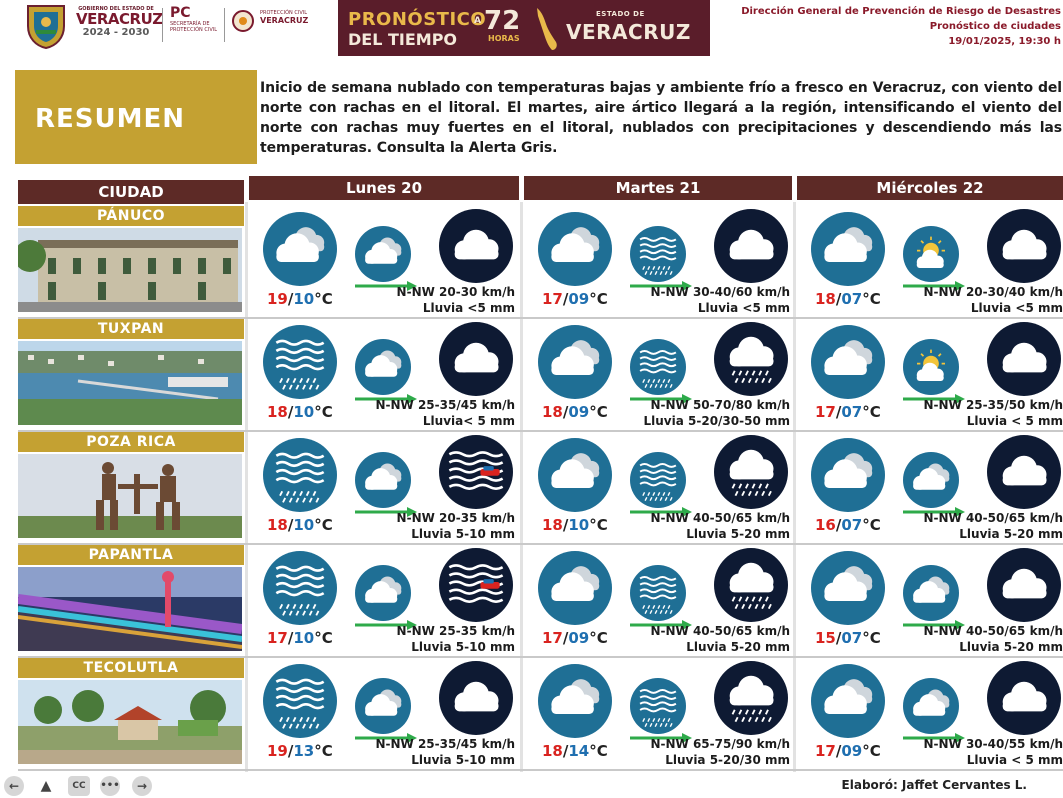 The height and width of the screenshot is (798, 1063). I want to click on wind-speed: N-NW 25-35 km/h, so click(455, 631).